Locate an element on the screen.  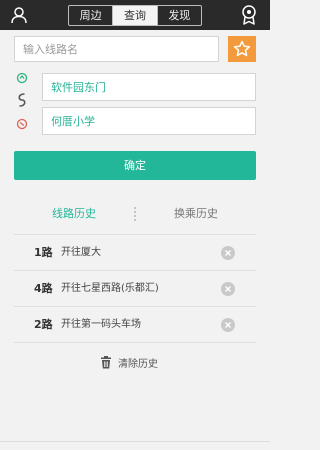
top-bar: 周边 查询 发现 is located at coordinates (135, 15).